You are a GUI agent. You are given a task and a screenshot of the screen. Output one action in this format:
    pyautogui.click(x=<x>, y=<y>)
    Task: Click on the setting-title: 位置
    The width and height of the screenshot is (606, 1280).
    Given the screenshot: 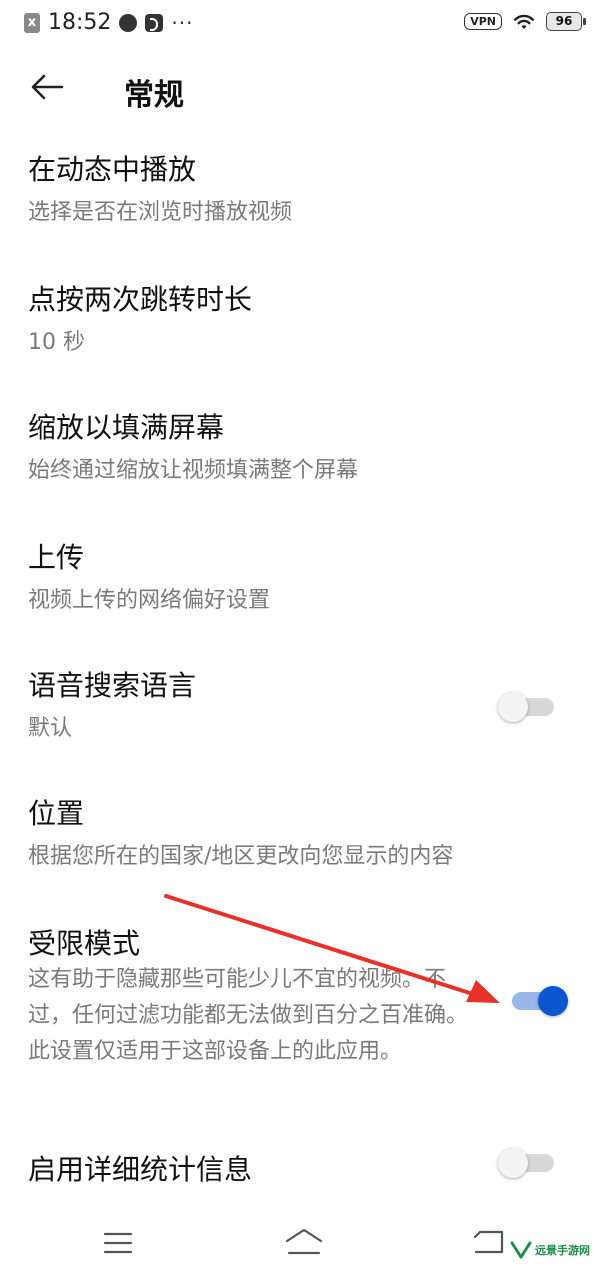 What is the action you would take?
    pyautogui.click(x=56, y=813)
    